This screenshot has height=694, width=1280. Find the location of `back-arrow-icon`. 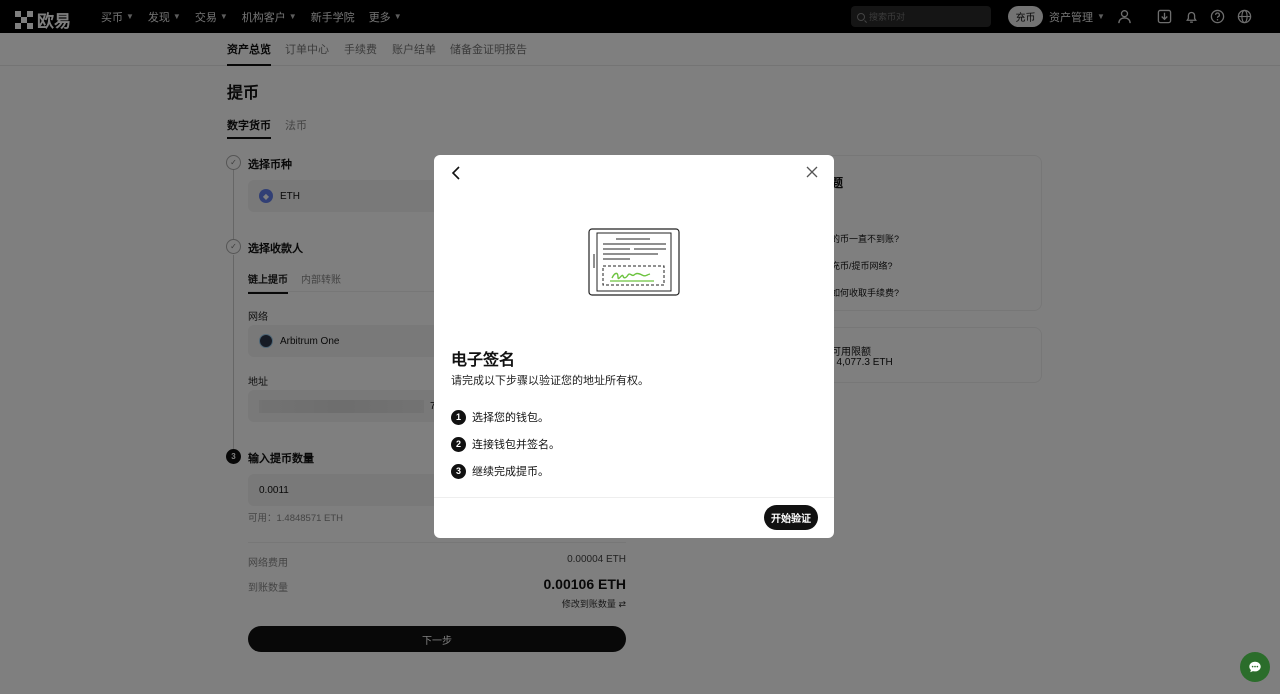

back-arrow-icon is located at coordinates (457, 173).